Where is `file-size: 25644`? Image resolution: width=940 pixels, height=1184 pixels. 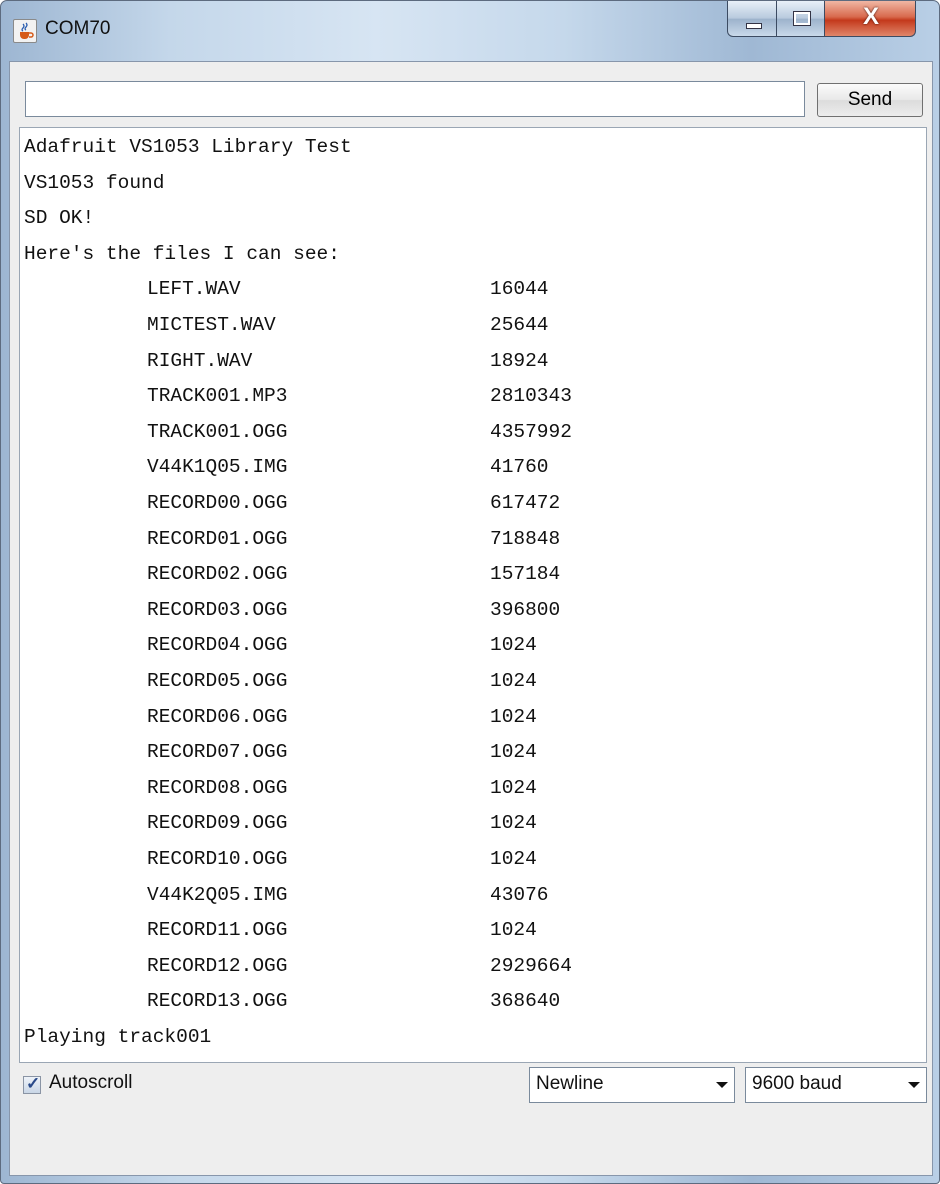 file-size: 25644 is located at coordinates (519, 325).